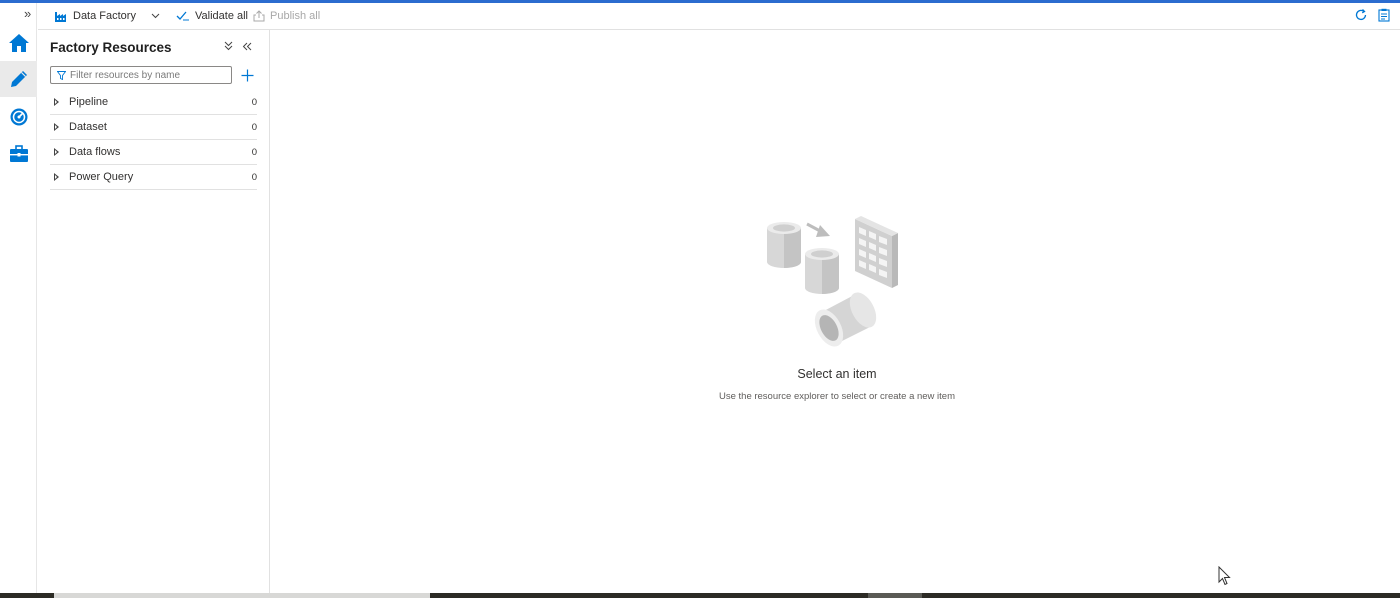 Image resolution: width=1400 pixels, height=598 pixels. Describe the element at coordinates (719, 16) in the screenshot. I see `top-toolbar: Data Factory Validate all Publish all` at that location.